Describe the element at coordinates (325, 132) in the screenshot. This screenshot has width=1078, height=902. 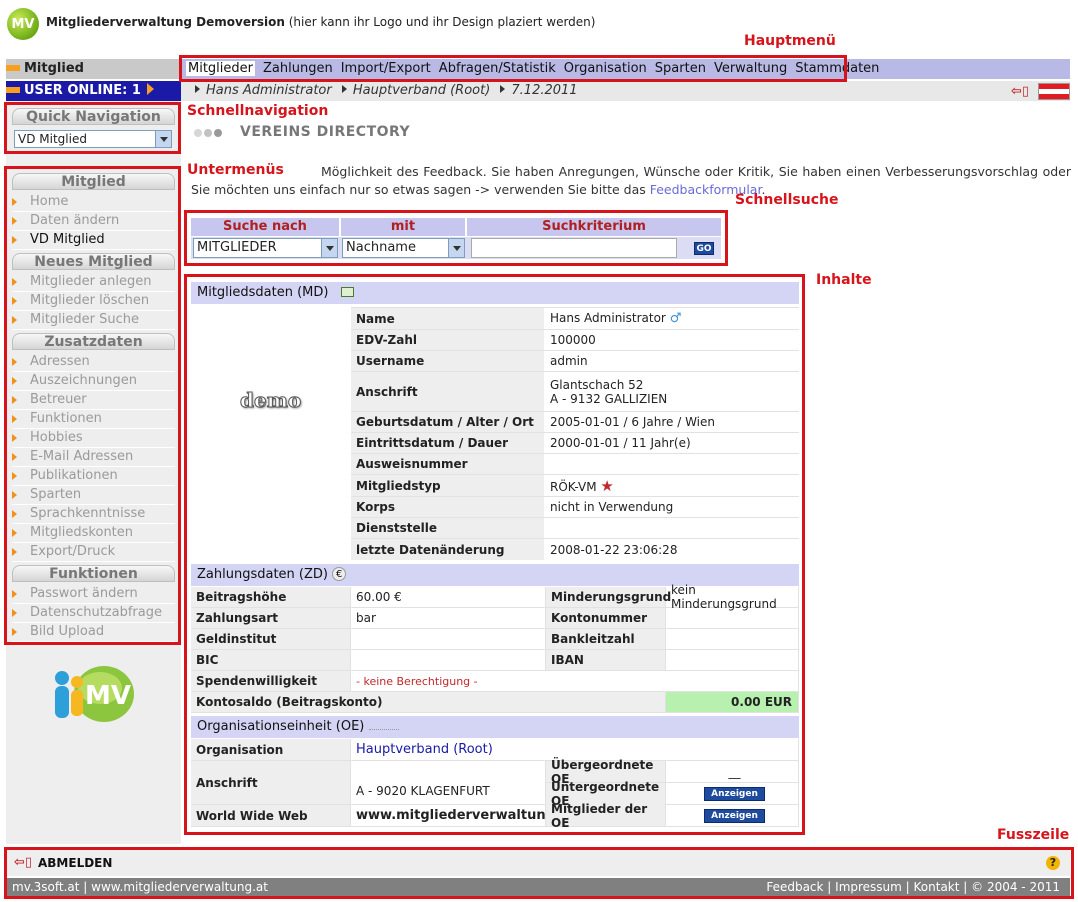
I see `page-title: VEREINS DIRECTORY` at that location.